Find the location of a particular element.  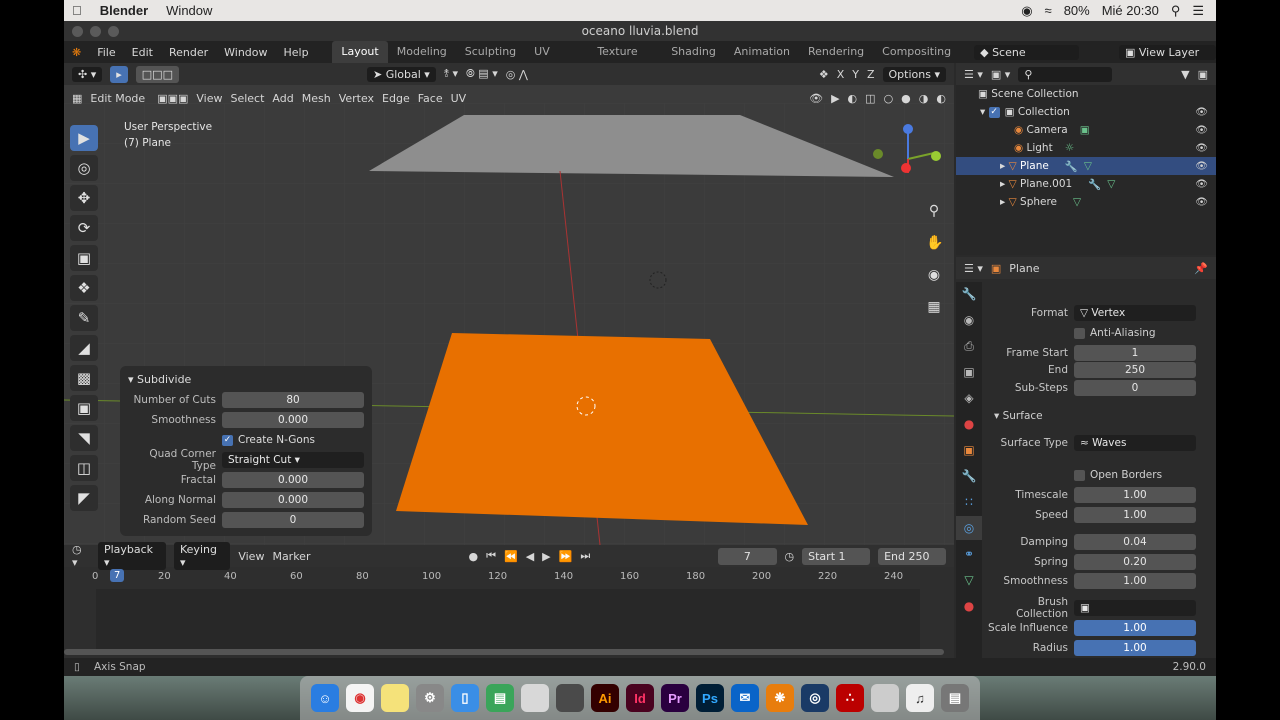

radius-field: 1.00 is located at coordinates (1135, 648).